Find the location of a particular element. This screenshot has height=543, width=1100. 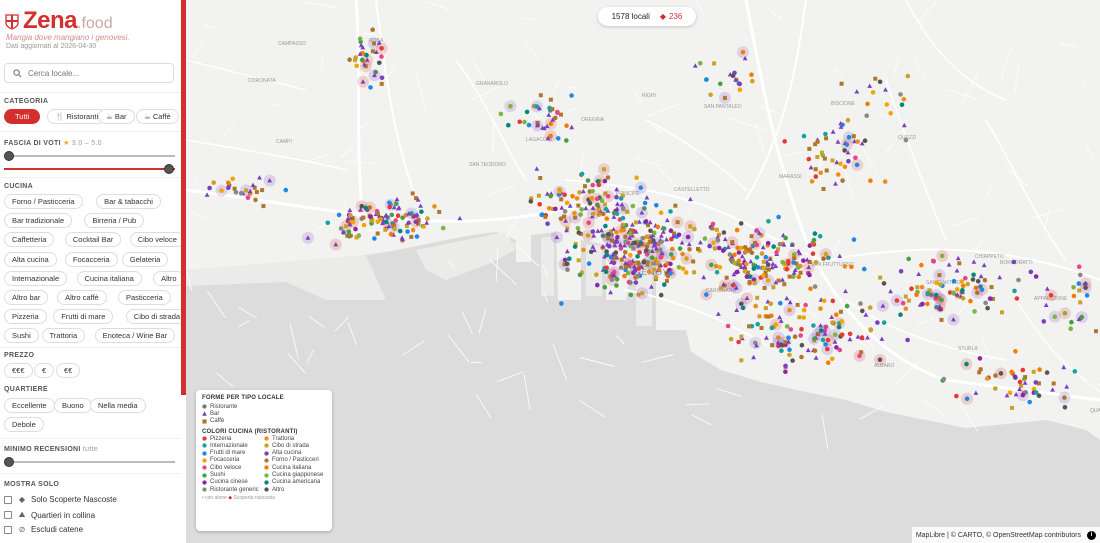

quality-chip-excellent: Eccellente is located at coordinates (29, 405).